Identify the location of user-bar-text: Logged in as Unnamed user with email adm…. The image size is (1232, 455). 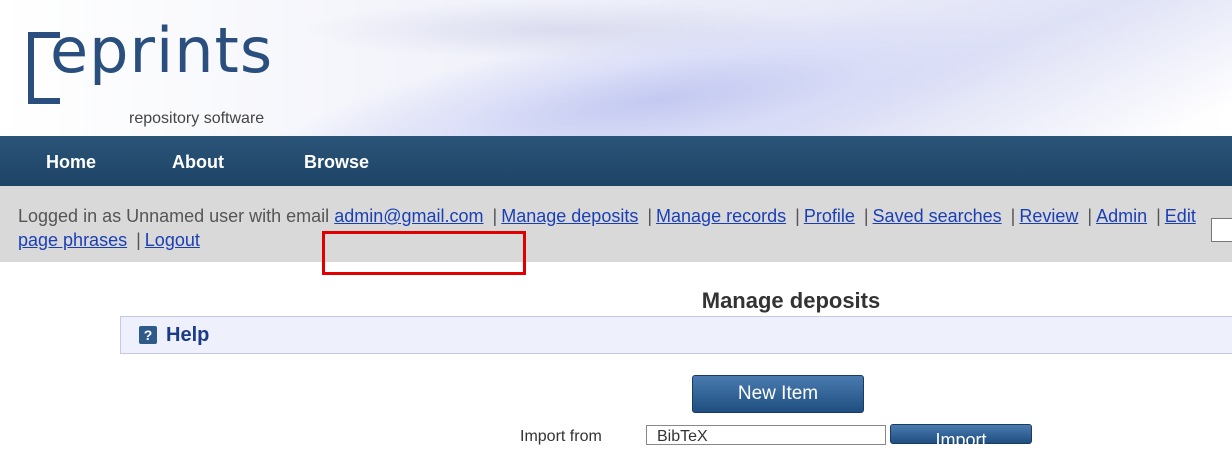
(607, 228).